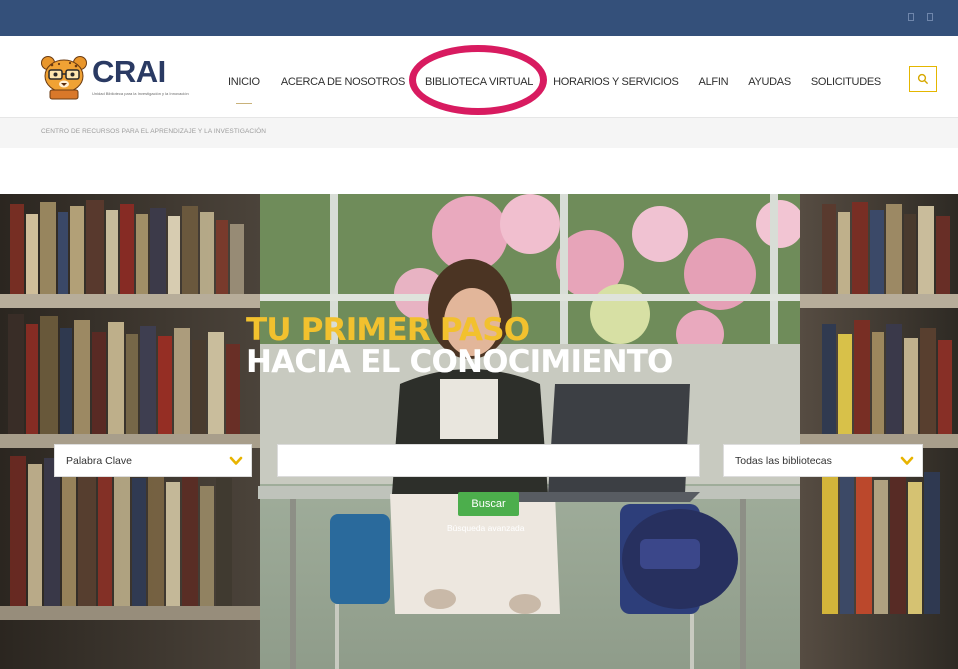 The height and width of the screenshot is (669, 958). I want to click on search-icon, so click(923, 79).